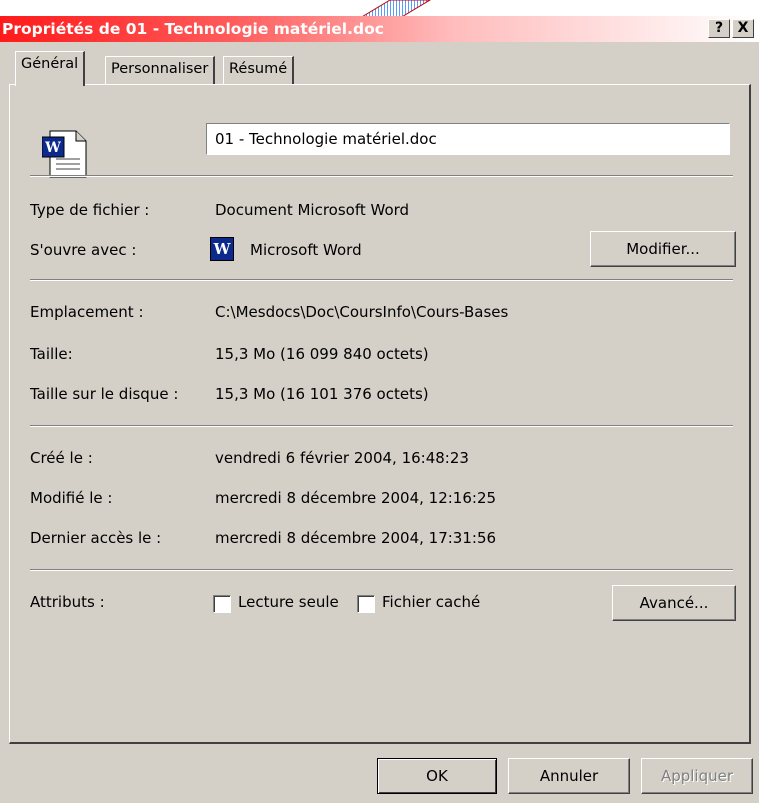 This screenshot has width=759, height=803. I want to click on size-label: Taille:, so click(51, 354).